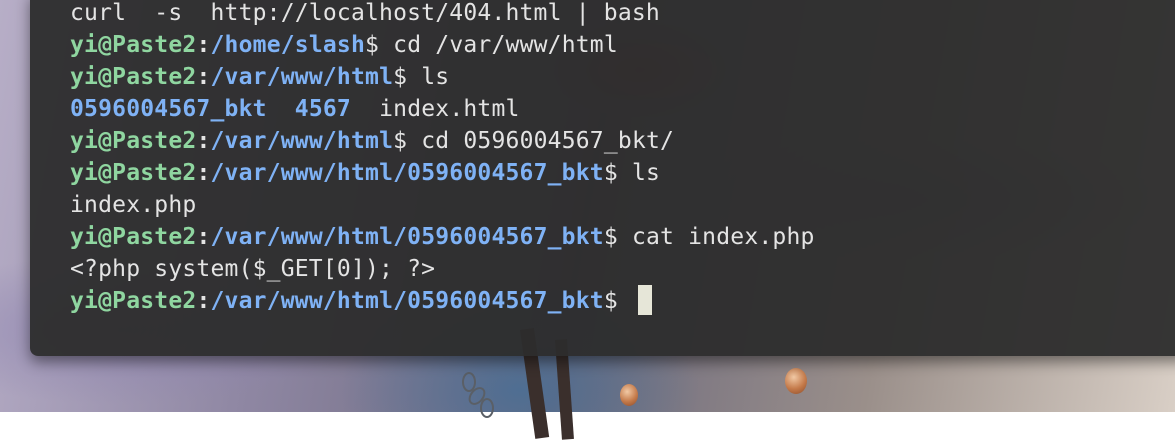 The image size is (1175, 440). I want to click on prompt-line: yi@Paste2:/var/www/html/0596004567_bkt$, so click(442, 300).